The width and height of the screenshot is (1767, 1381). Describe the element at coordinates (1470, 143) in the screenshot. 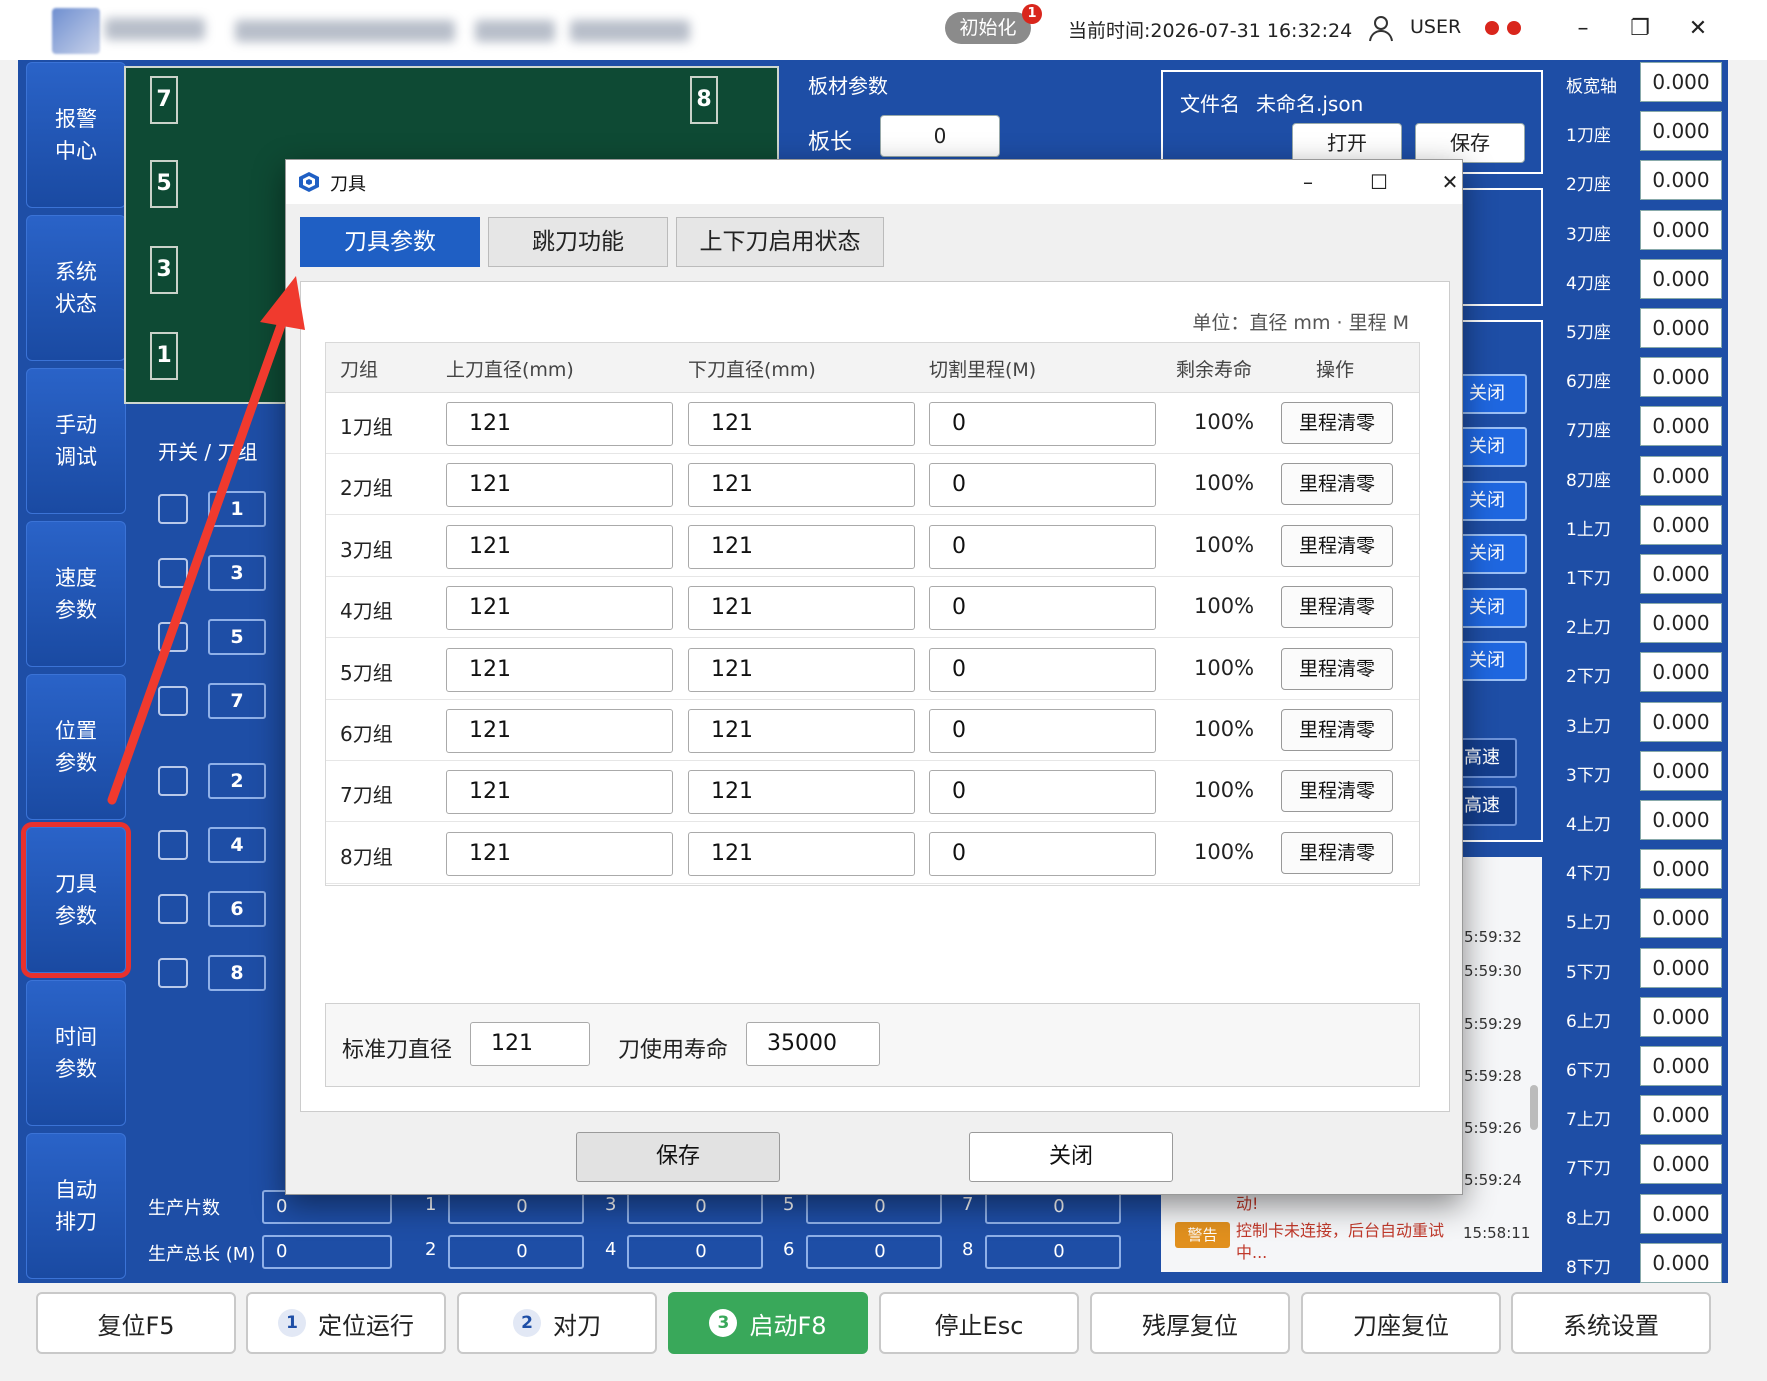

I see `save-file-button: 保存` at that location.